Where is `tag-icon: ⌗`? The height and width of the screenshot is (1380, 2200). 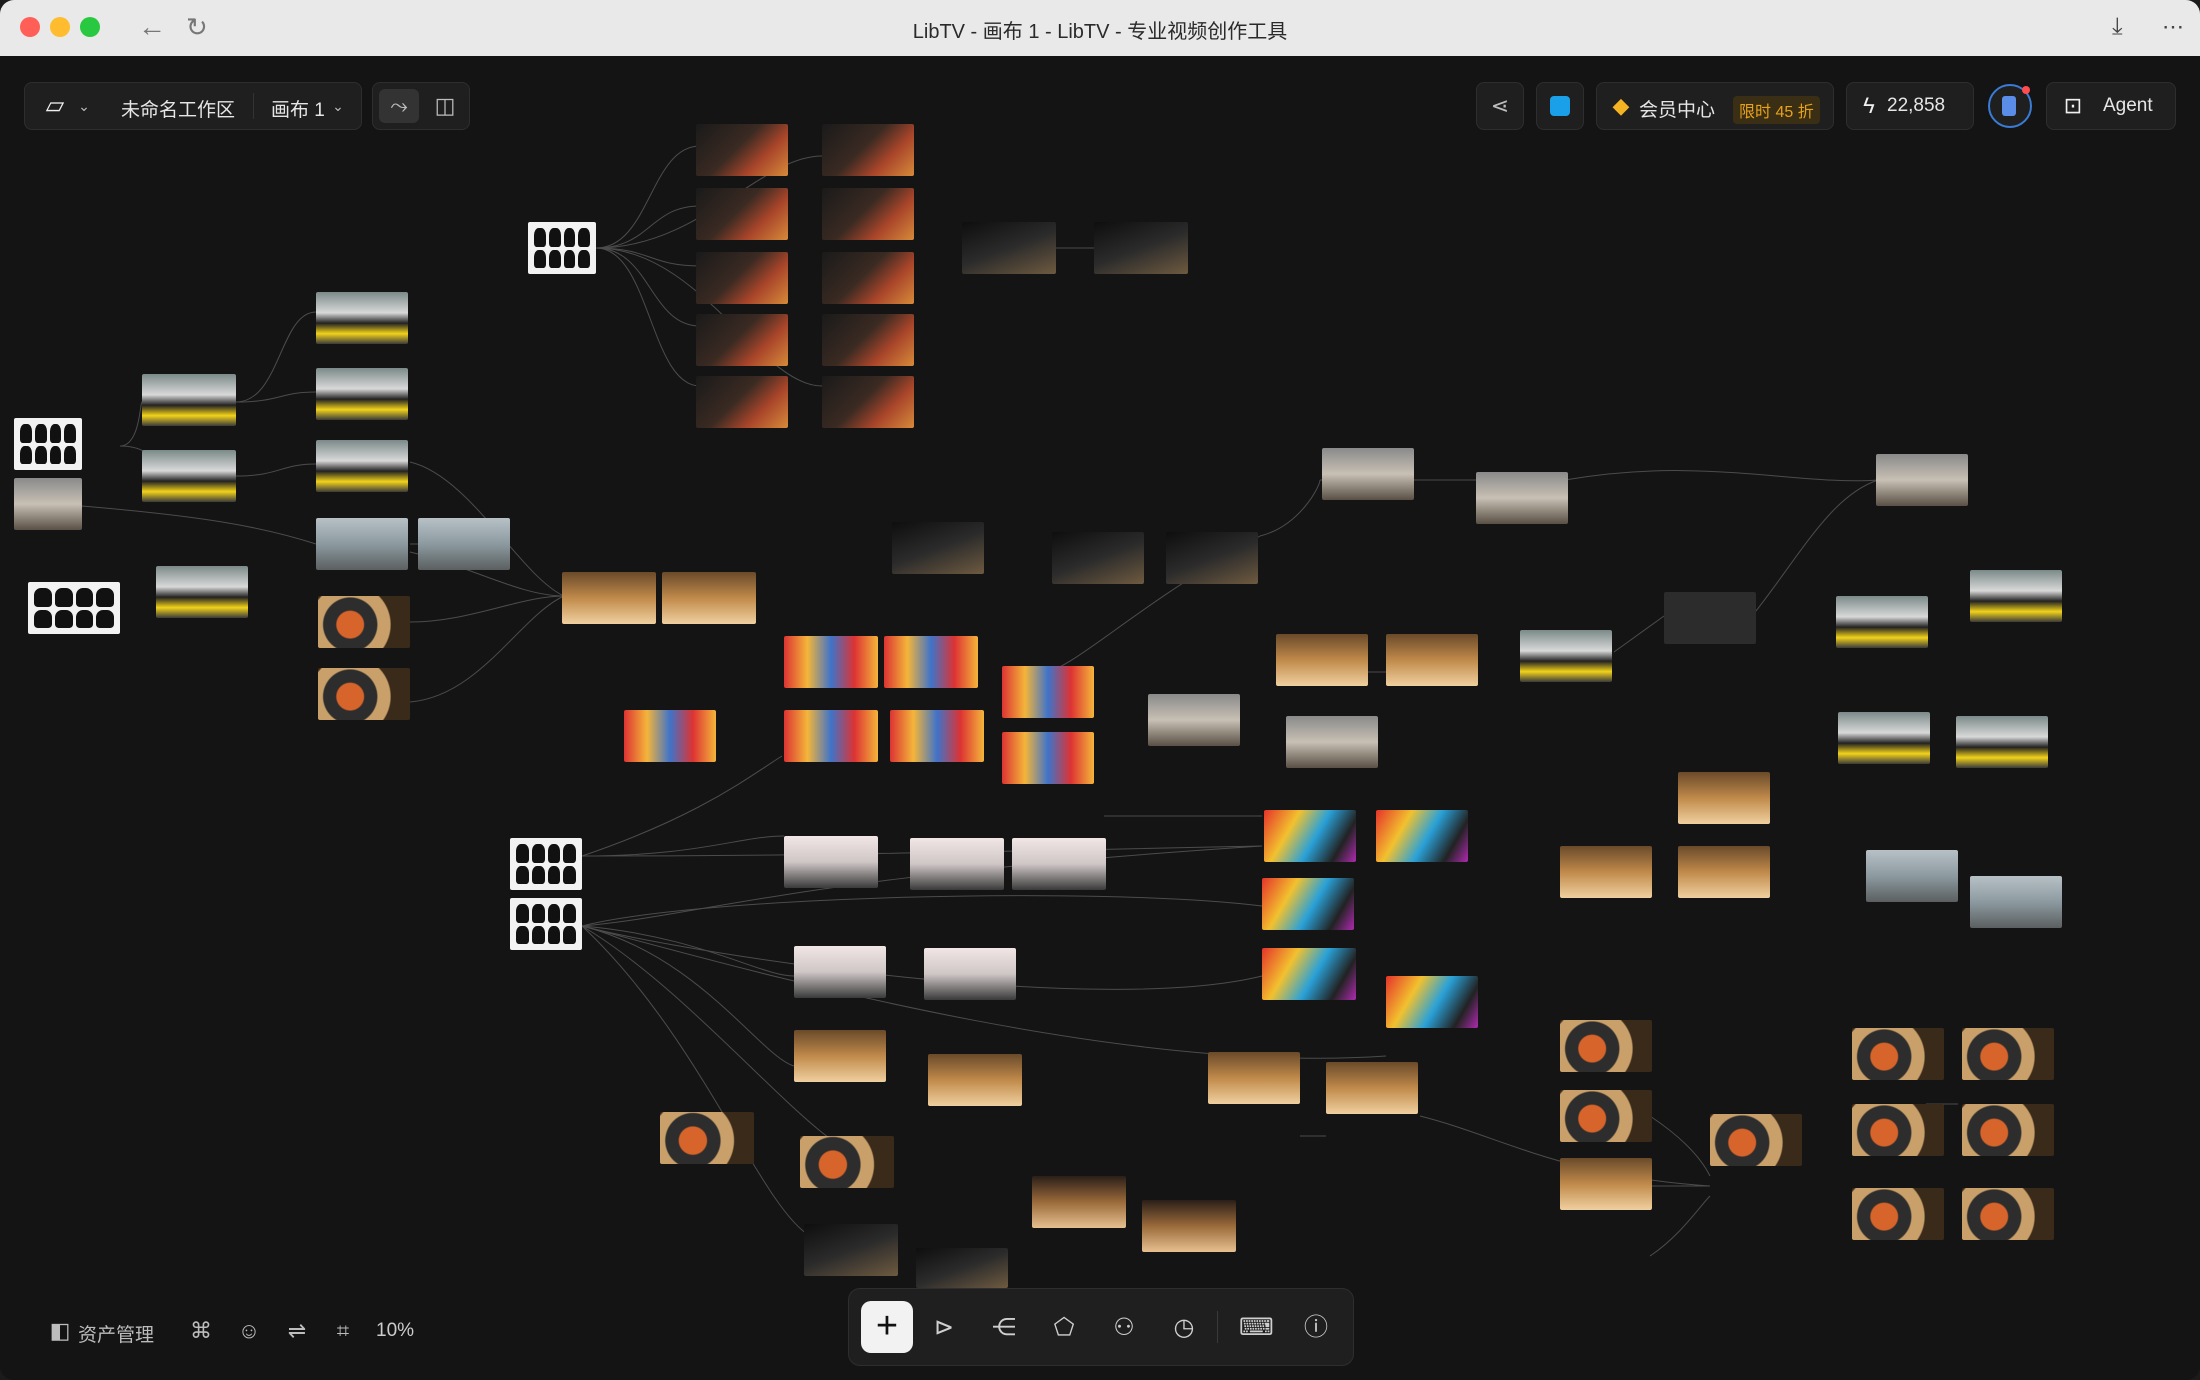 tag-icon: ⌗ is located at coordinates (343, 1331).